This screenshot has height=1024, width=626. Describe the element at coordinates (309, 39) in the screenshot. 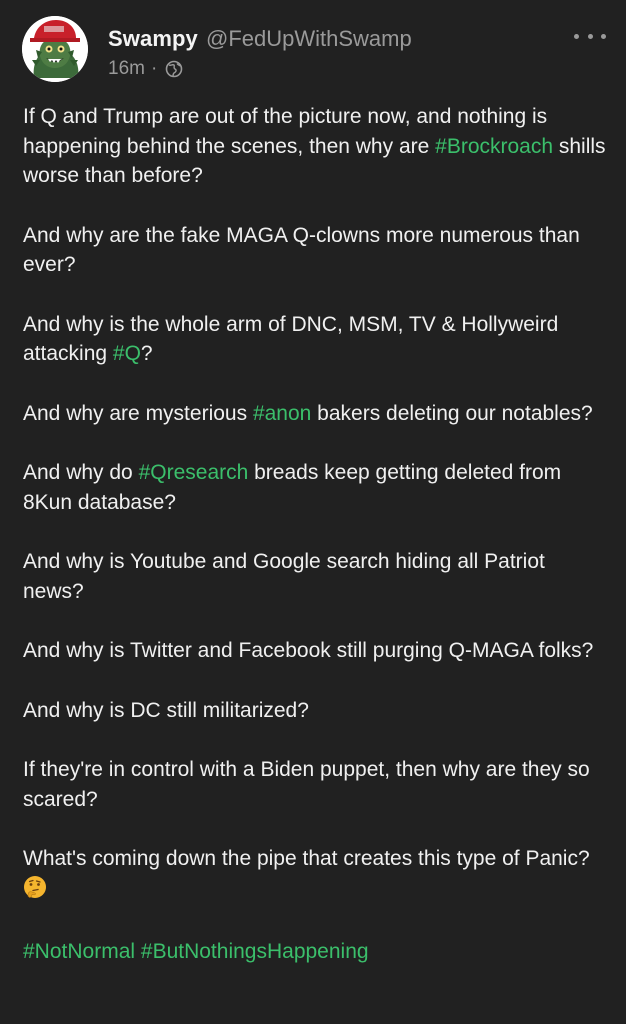

I see `author-handle: @FedUpWithSwamp` at that location.